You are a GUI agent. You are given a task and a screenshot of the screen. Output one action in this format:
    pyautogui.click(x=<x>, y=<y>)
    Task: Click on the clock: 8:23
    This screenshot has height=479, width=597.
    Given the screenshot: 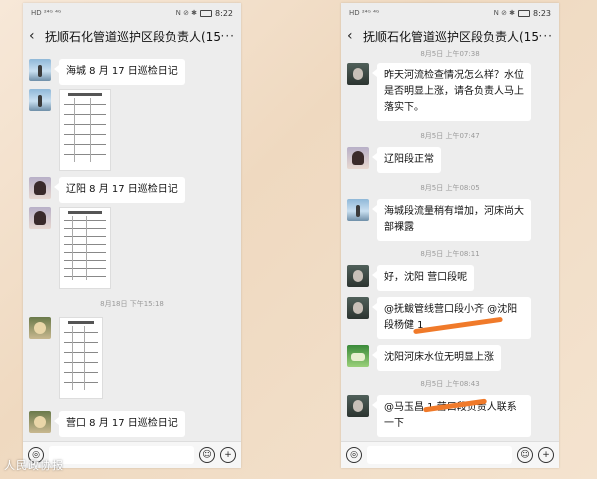 What is the action you would take?
    pyautogui.click(x=542, y=13)
    